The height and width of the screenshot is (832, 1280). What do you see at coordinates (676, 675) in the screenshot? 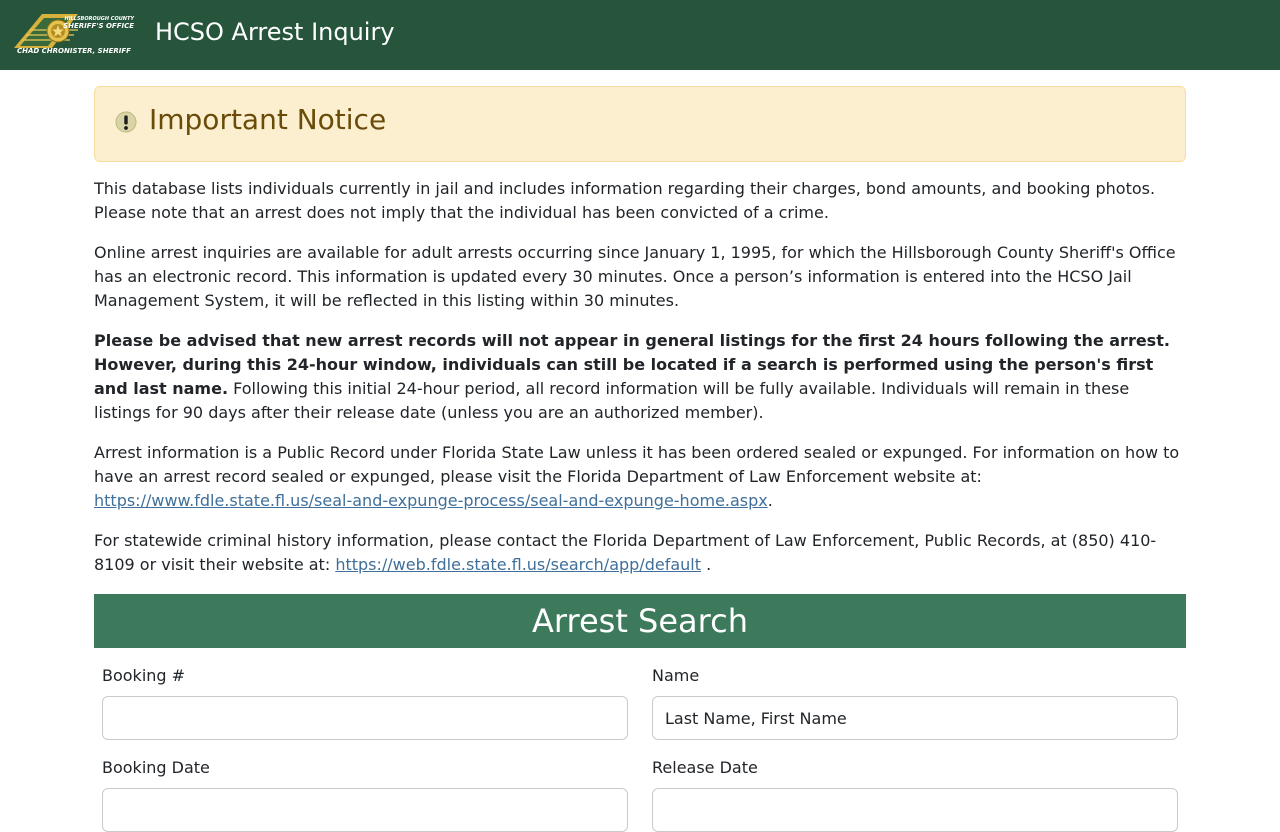
I see `name-label: Name` at bounding box center [676, 675].